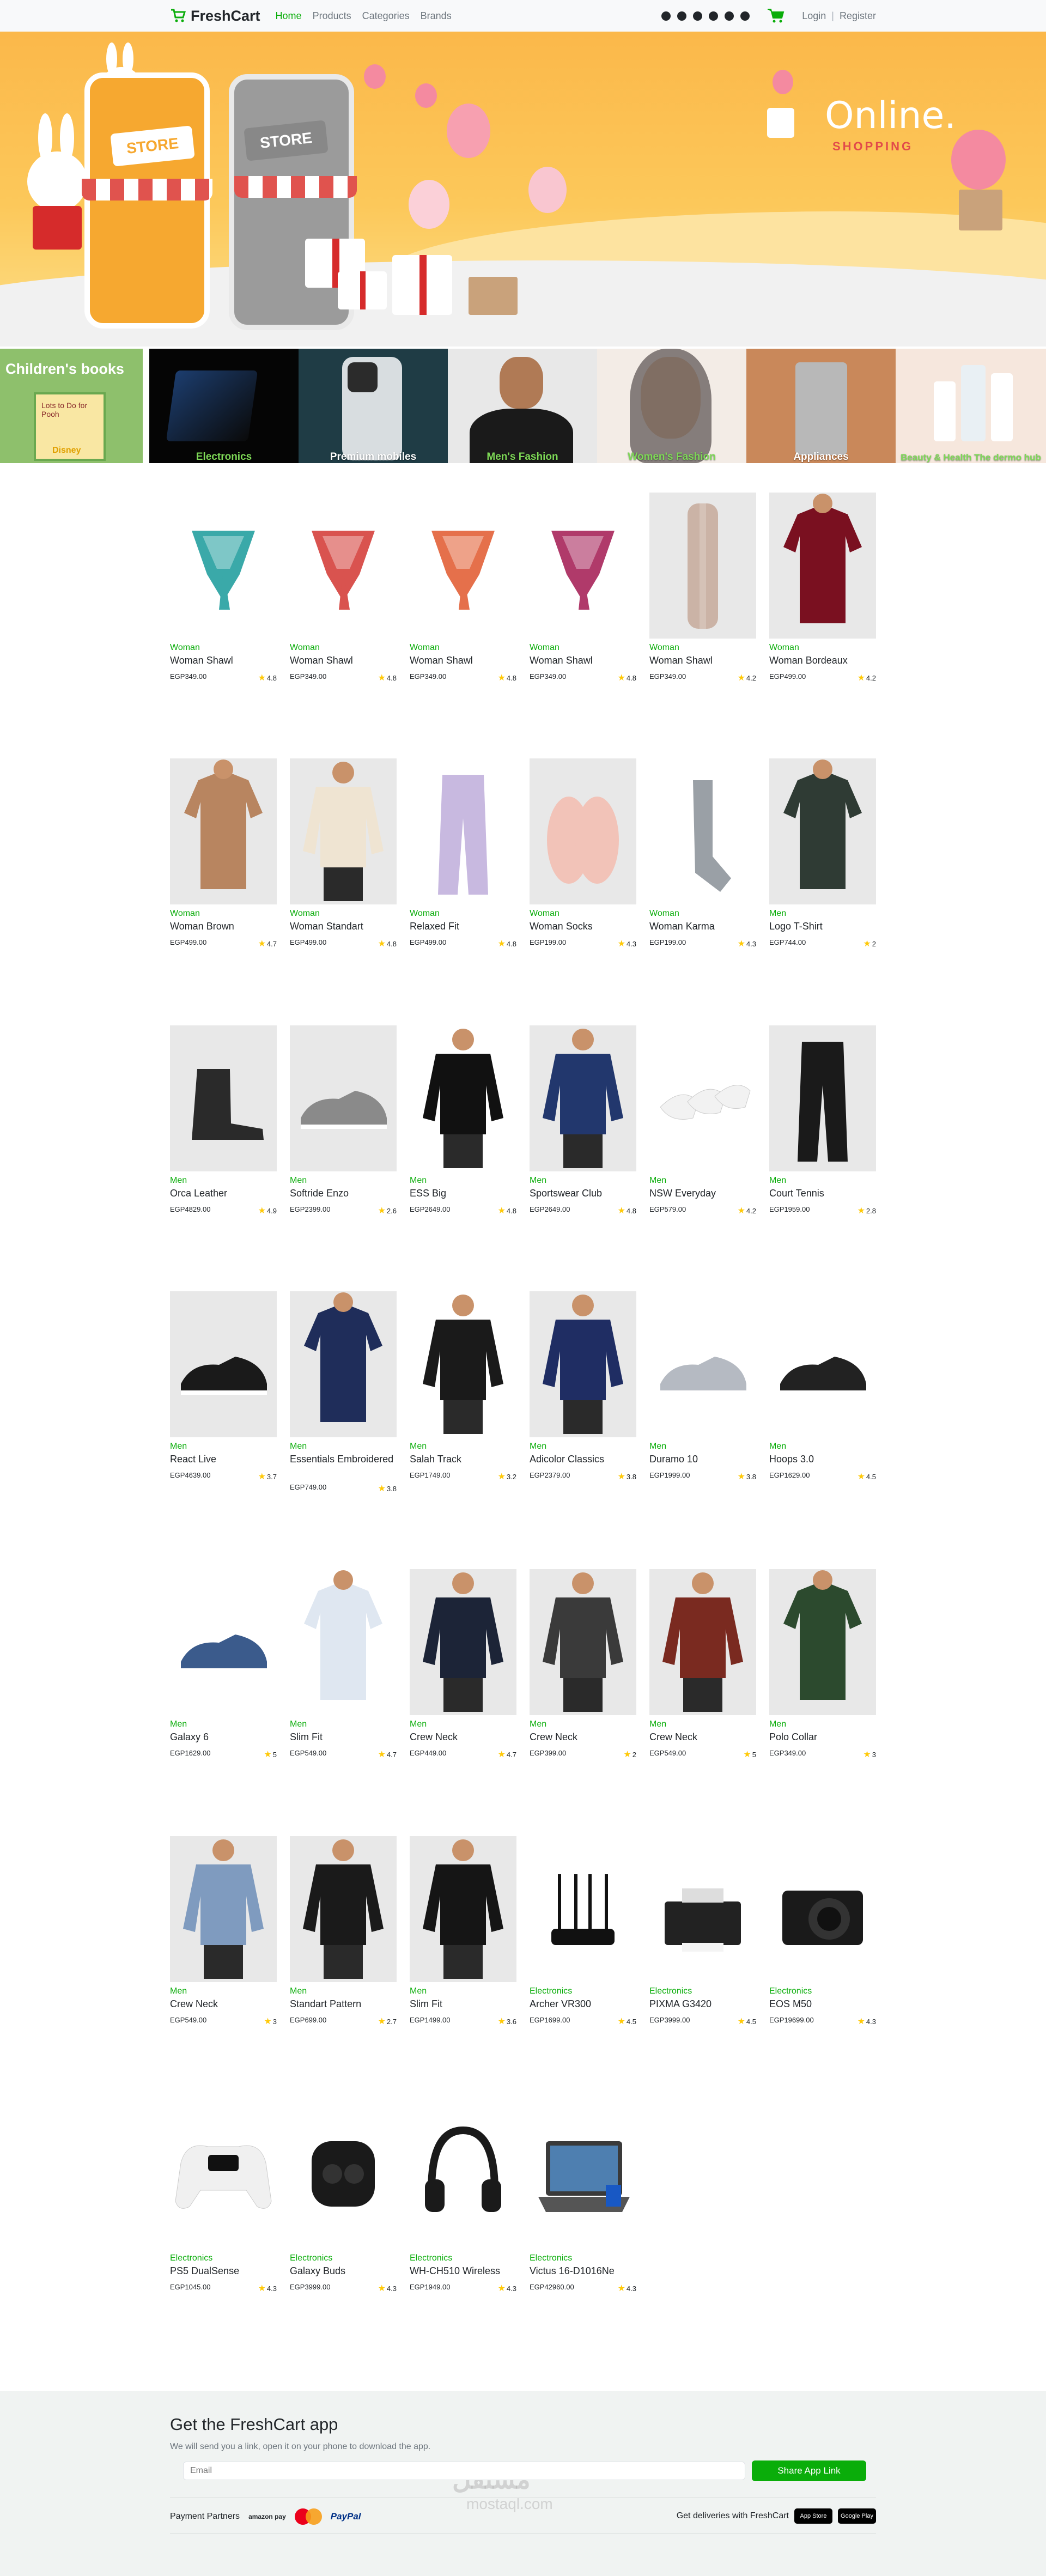 Image resolution: width=1046 pixels, height=2576 pixels. I want to click on product-card: Men ESS Big EGP2649.00 ★ 4.8, so click(463, 1121).